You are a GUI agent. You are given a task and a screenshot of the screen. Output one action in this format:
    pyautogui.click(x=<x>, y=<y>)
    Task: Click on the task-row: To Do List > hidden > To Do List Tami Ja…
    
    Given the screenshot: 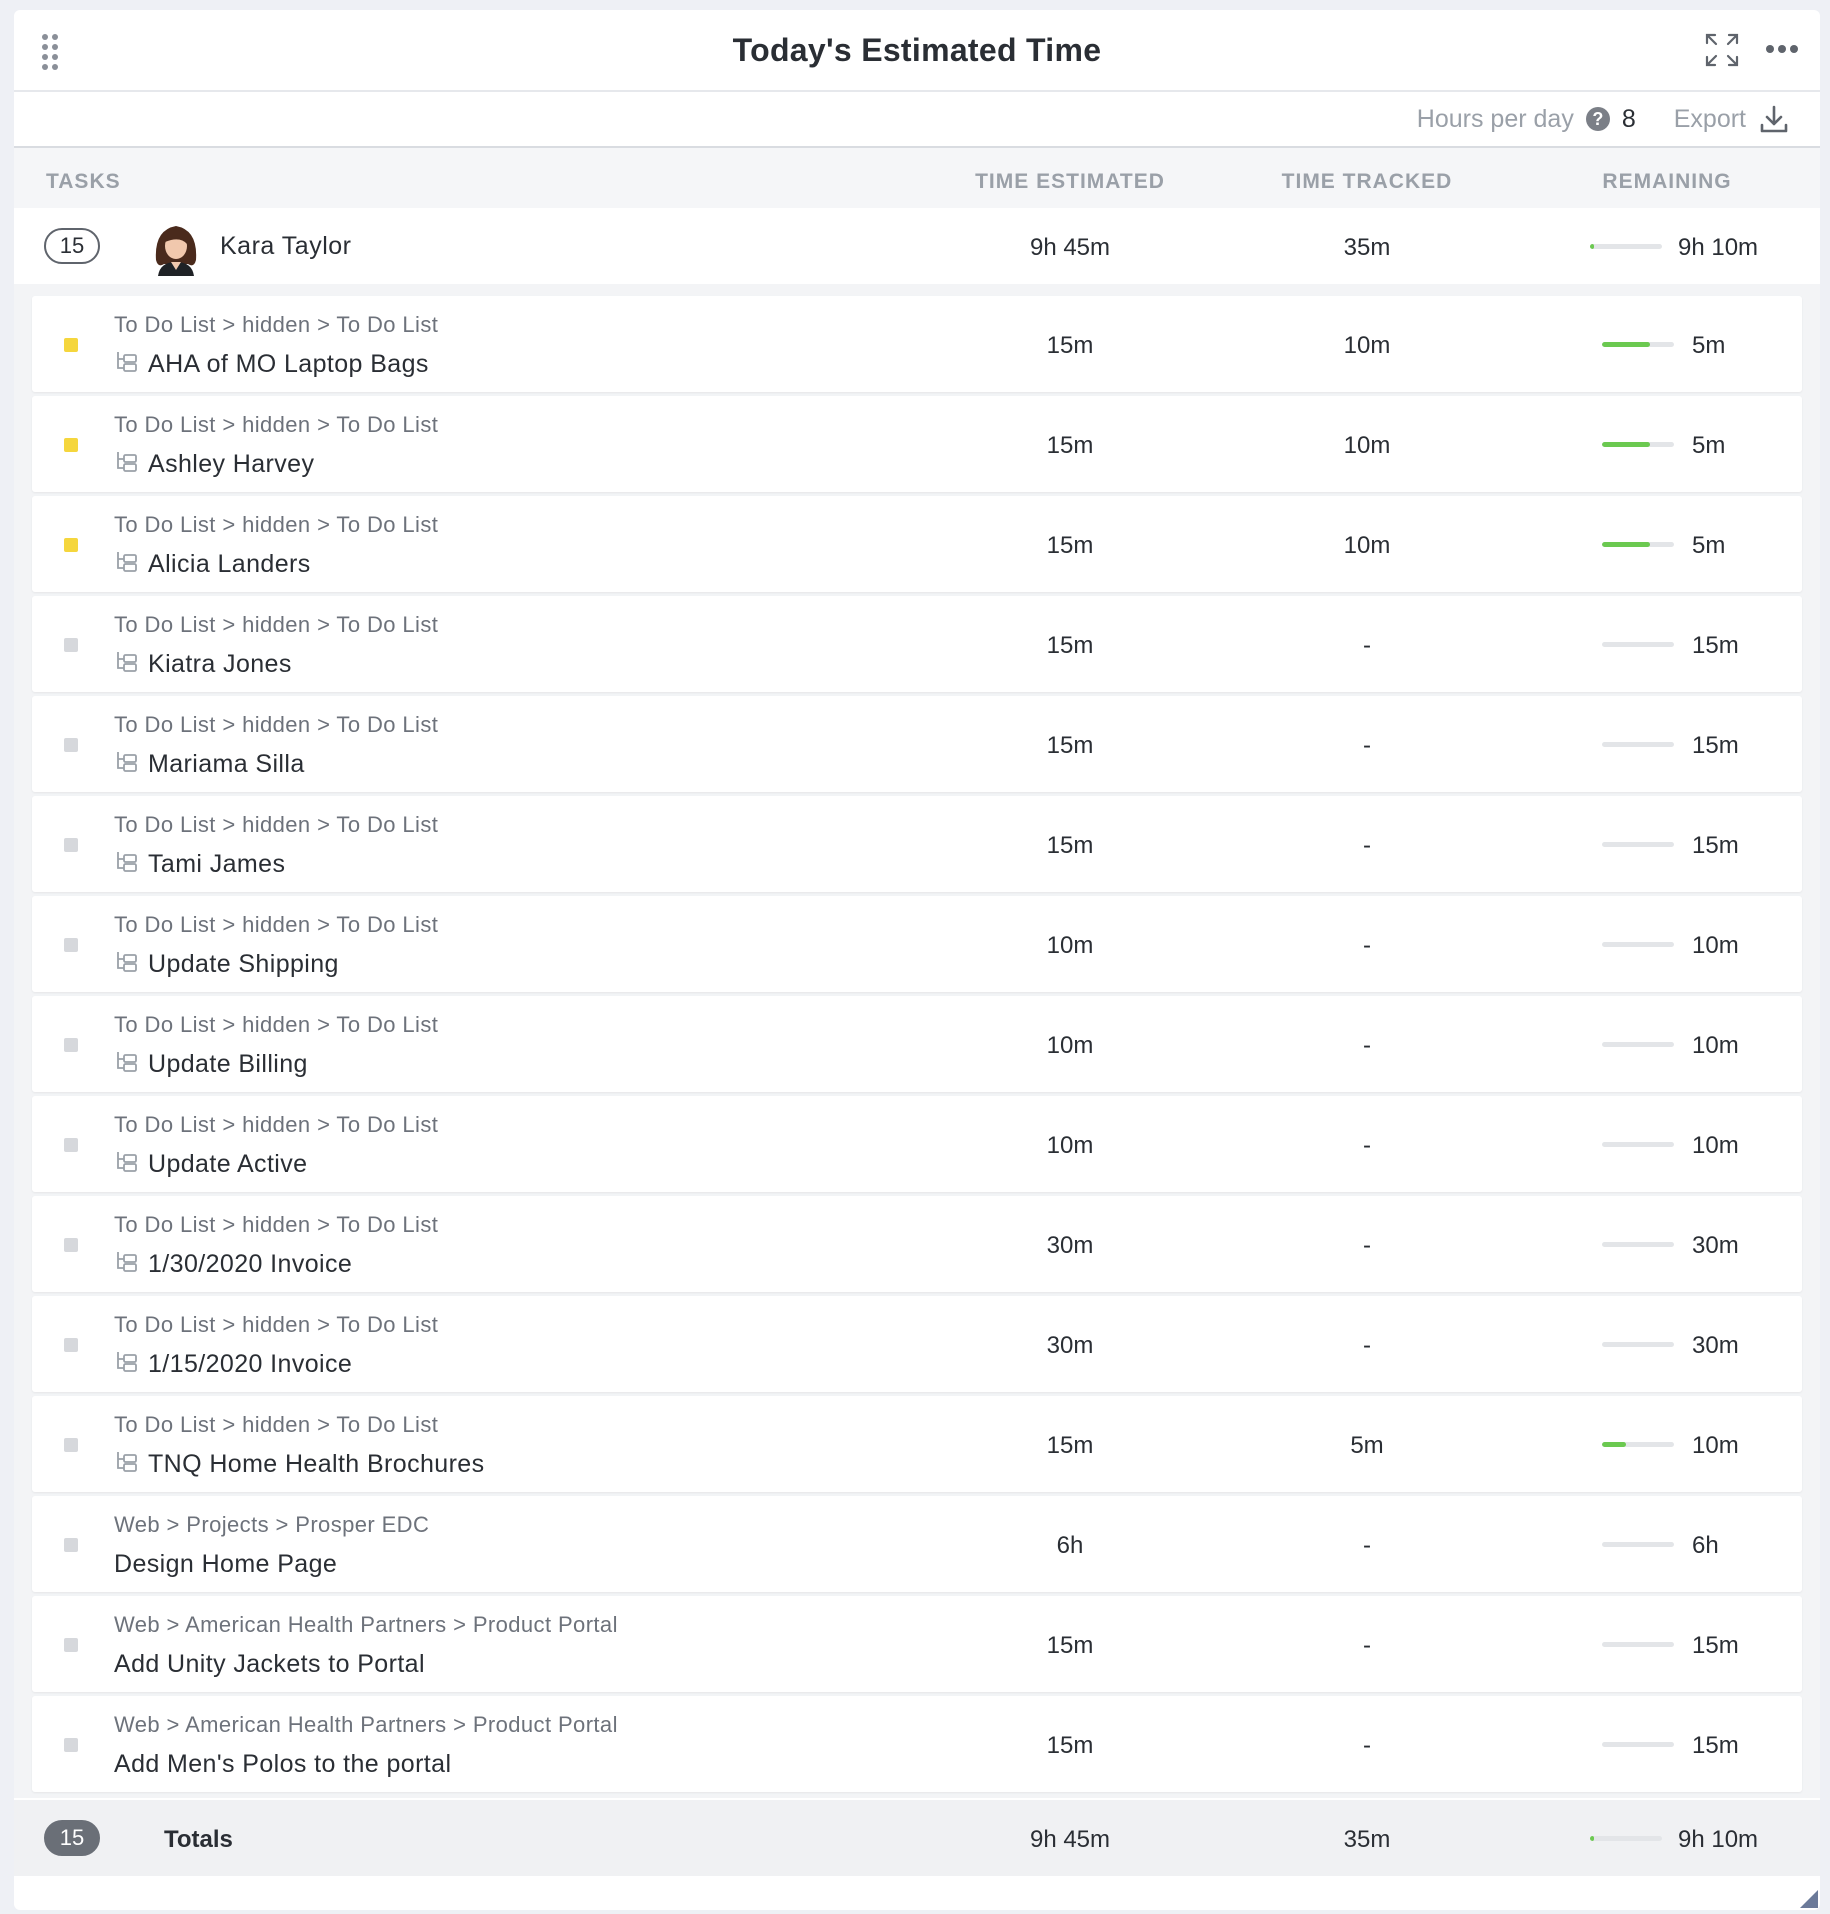 What is the action you would take?
    pyautogui.click(x=917, y=844)
    